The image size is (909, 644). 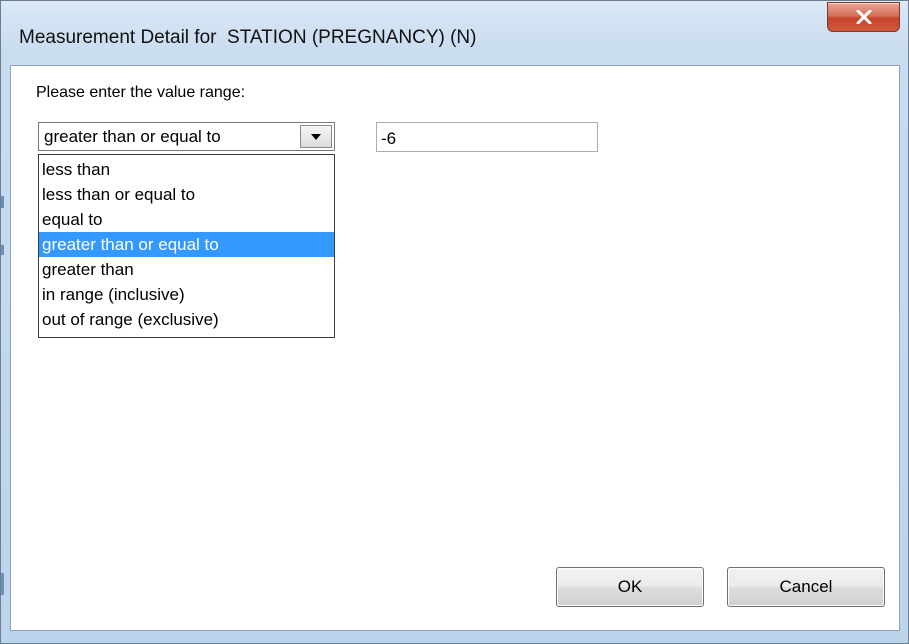 I want to click on operator-option-greater-than-or-equal: greater than or equal to, so click(x=186, y=244).